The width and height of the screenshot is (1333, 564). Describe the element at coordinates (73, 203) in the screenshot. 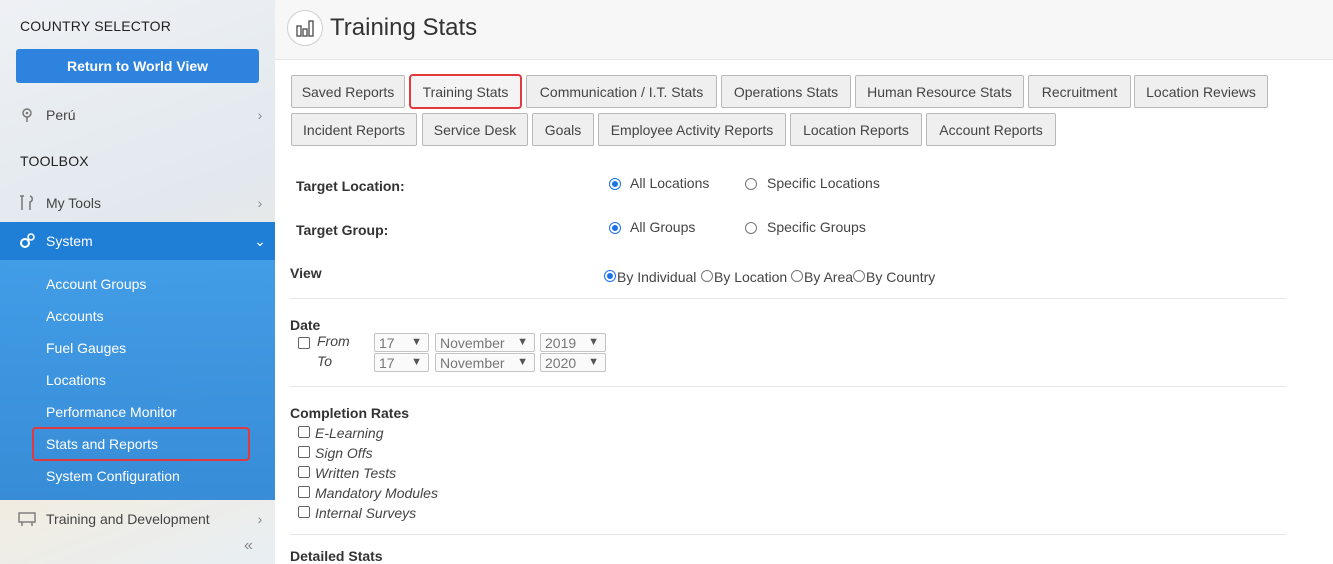

I see `sidebar-item-label: My Tools` at that location.